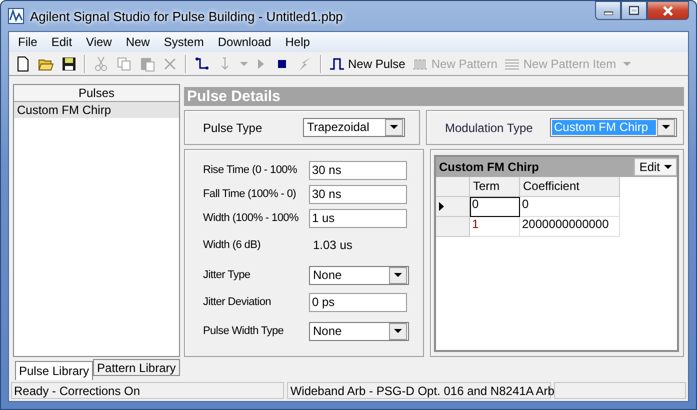 The height and width of the screenshot is (410, 697). Describe the element at coordinates (147, 390) in the screenshot. I see `status-text: Ready - Corrections On` at that location.